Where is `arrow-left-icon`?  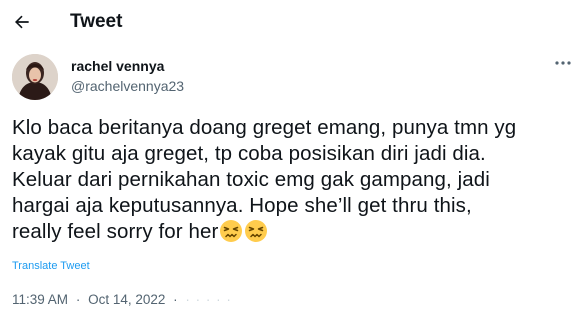
arrow-left-icon is located at coordinates (22, 22).